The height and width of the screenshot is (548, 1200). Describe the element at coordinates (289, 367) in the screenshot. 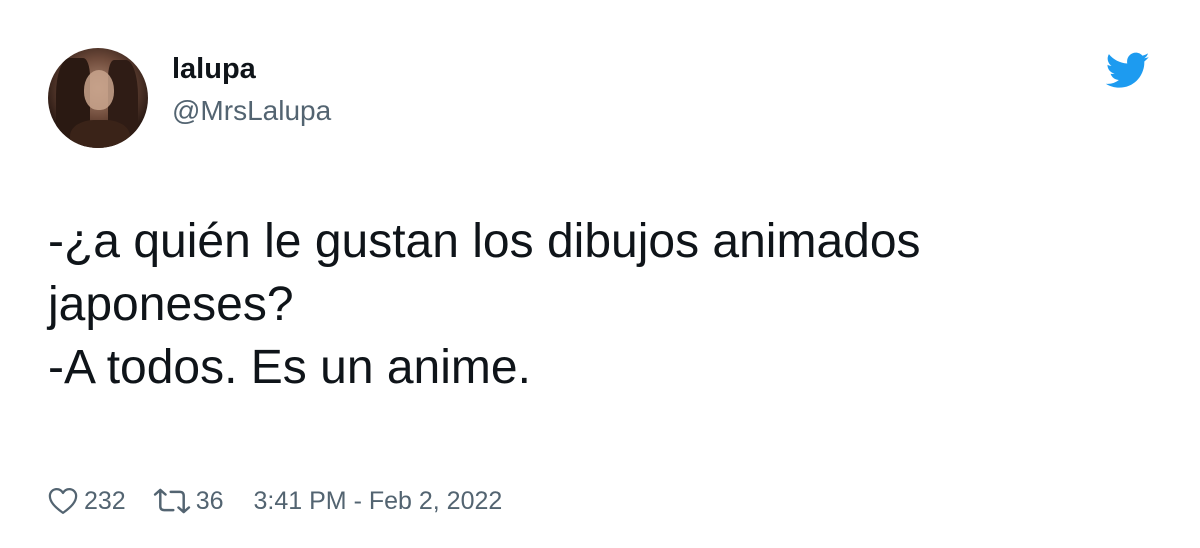

I see `tweet-text-line: -A todos. Es un anime.` at that location.